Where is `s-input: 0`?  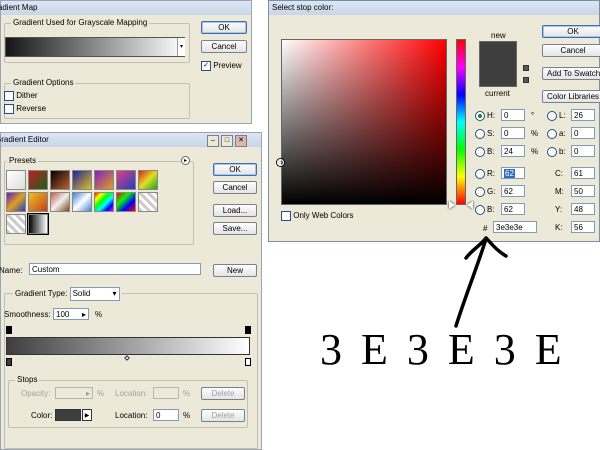 s-input: 0 is located at coordinates (513, 133).